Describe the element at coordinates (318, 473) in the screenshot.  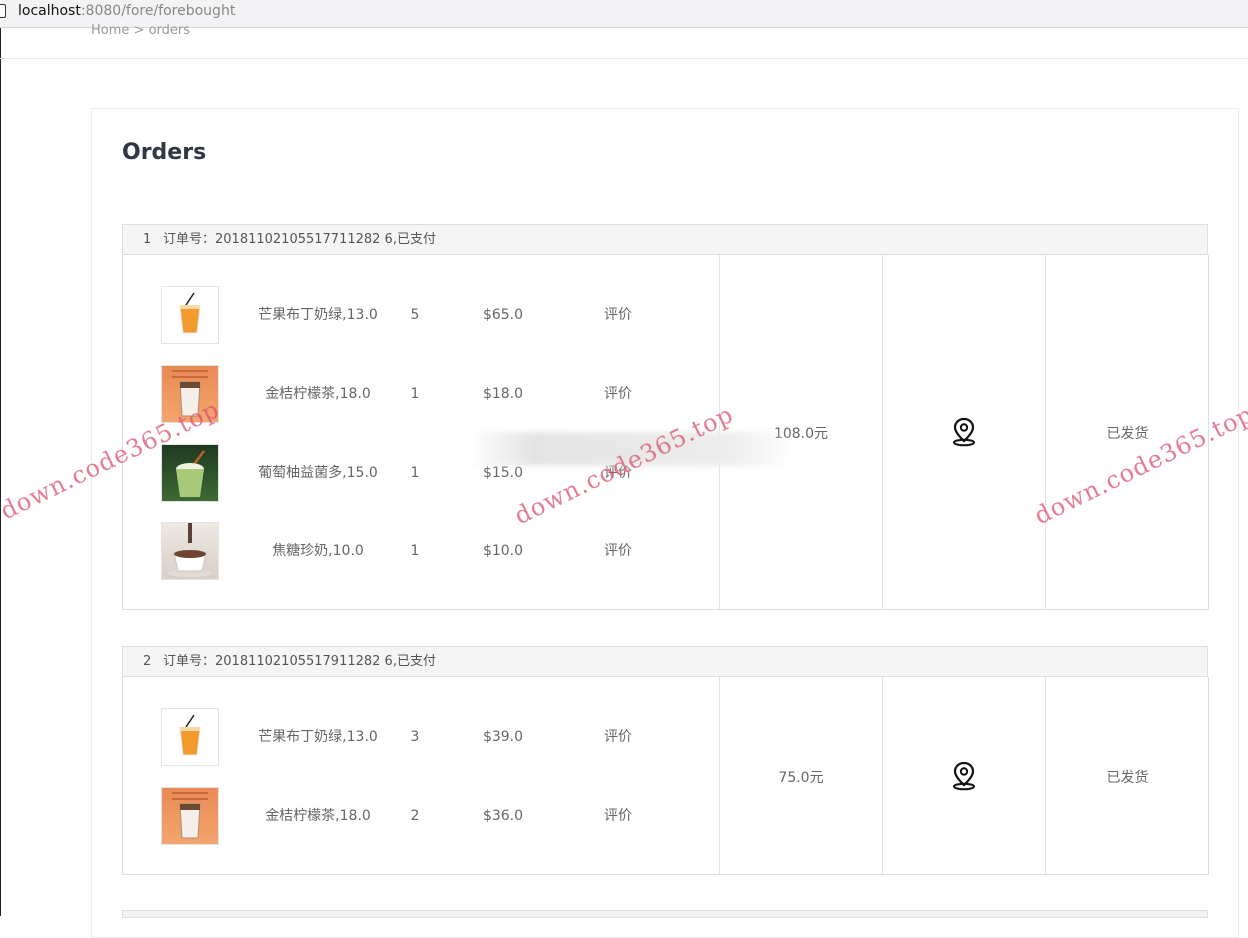
I see `product-name: 葡萄柚益菌多,15.0` at that location.